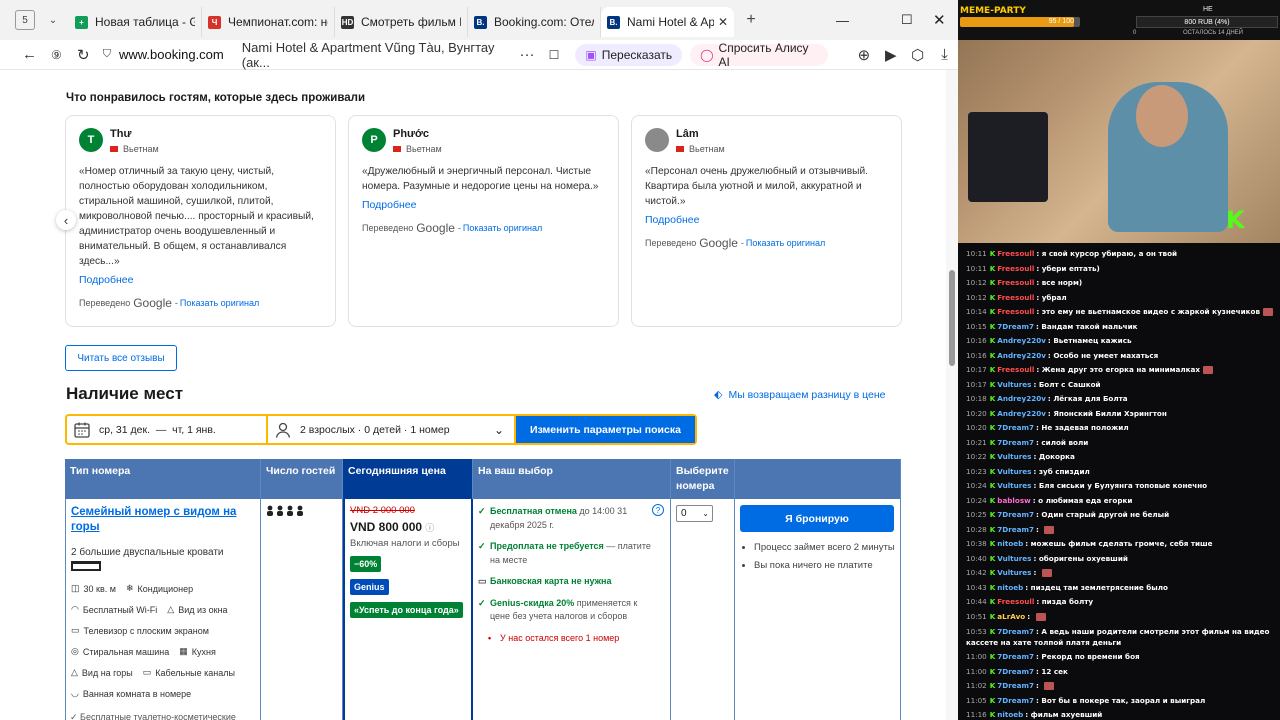 This screenshot has width=1280, height=720. I want to click on reload-icon: ↻, so click(83, 55).